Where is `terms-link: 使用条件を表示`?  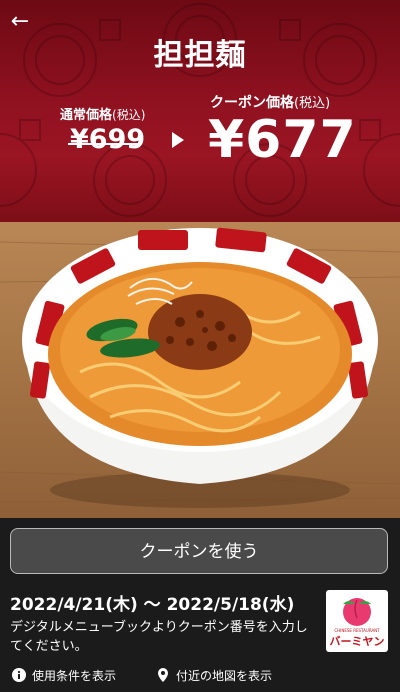 terms-link: 使用条件を表示 is located at coordinates (64, 675).